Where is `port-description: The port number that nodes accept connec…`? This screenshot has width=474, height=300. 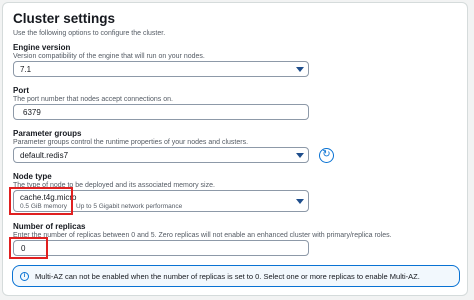
port-description: The port number that nodes accept connec… is located at coordinates (93, 99).